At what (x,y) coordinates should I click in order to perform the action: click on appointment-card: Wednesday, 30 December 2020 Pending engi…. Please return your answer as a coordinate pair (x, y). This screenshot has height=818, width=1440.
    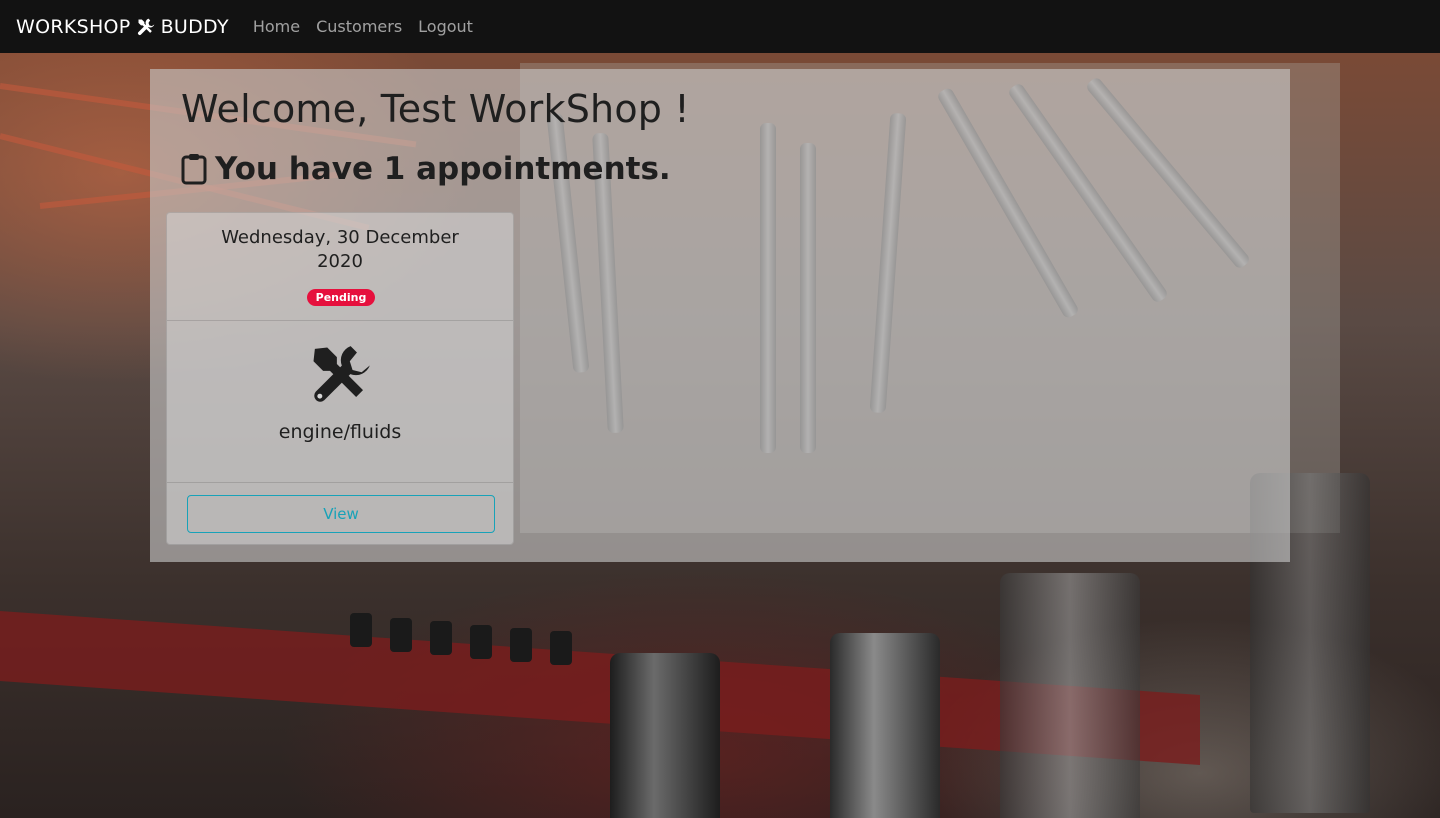
    Looking at the image, I should click on (340, 378).